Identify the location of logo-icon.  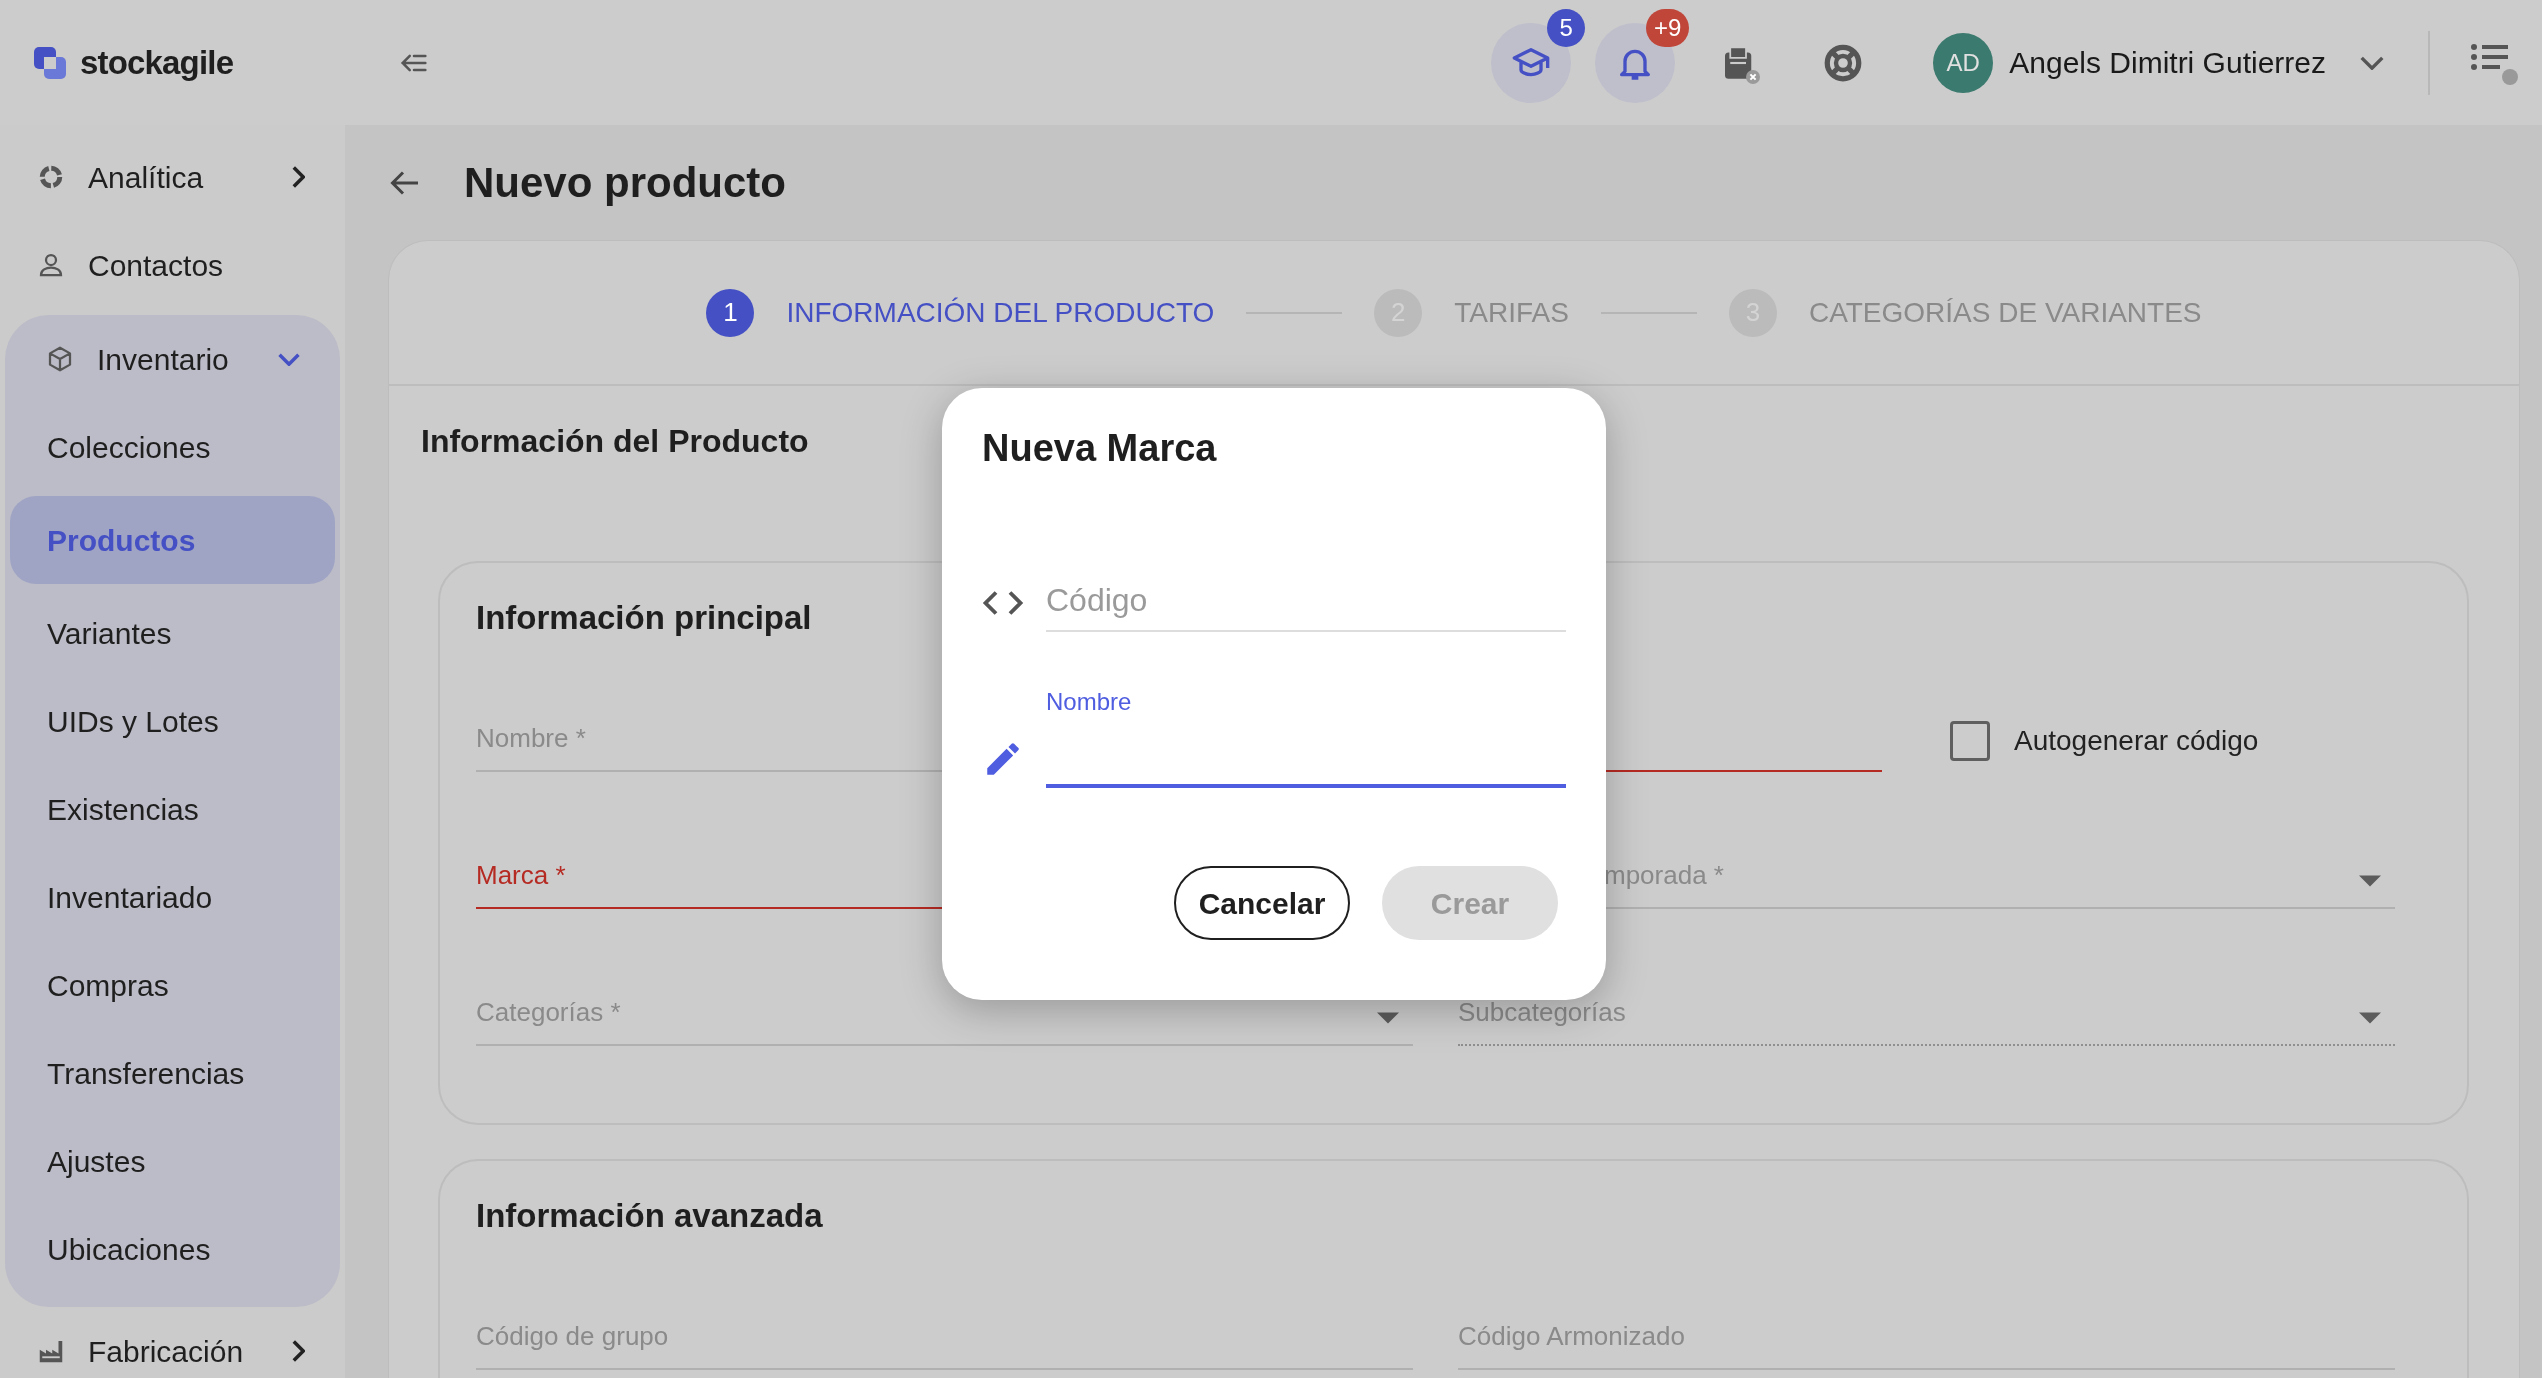
(50, 62).